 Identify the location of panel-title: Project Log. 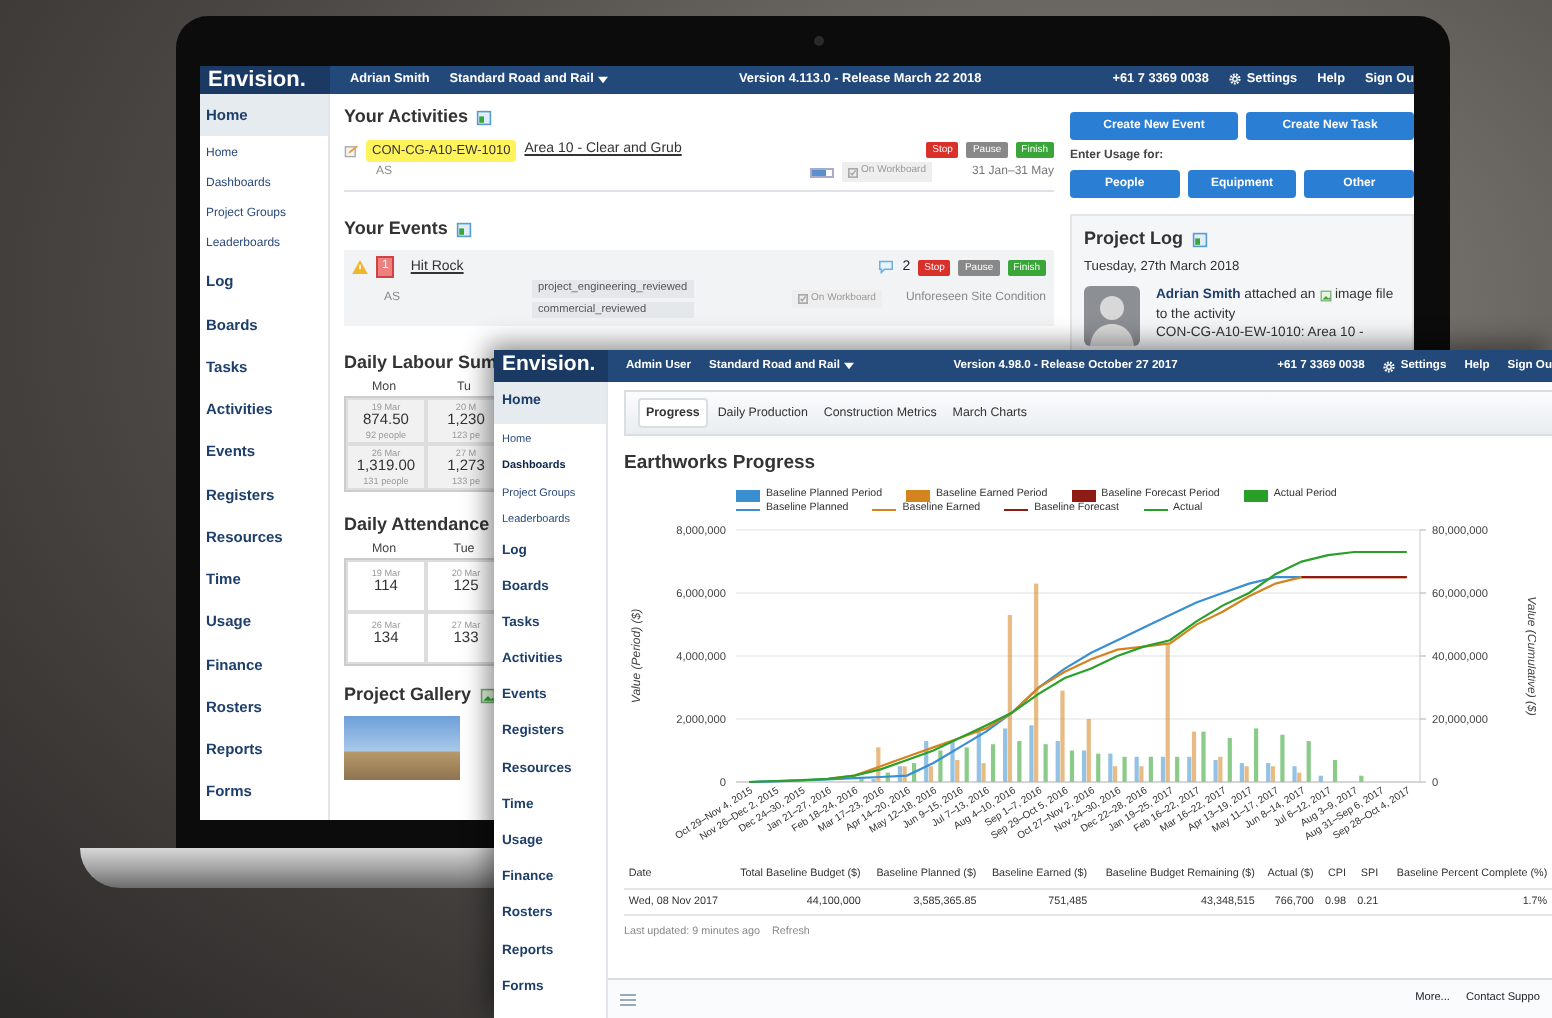
(1134, 239).